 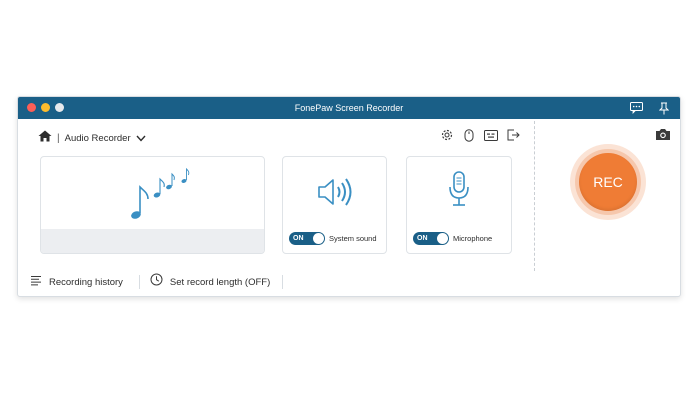 What do you see at coordinates (636, 108) in the screenshot?
I see `feedback-icon` at bounding box center [636, 108].